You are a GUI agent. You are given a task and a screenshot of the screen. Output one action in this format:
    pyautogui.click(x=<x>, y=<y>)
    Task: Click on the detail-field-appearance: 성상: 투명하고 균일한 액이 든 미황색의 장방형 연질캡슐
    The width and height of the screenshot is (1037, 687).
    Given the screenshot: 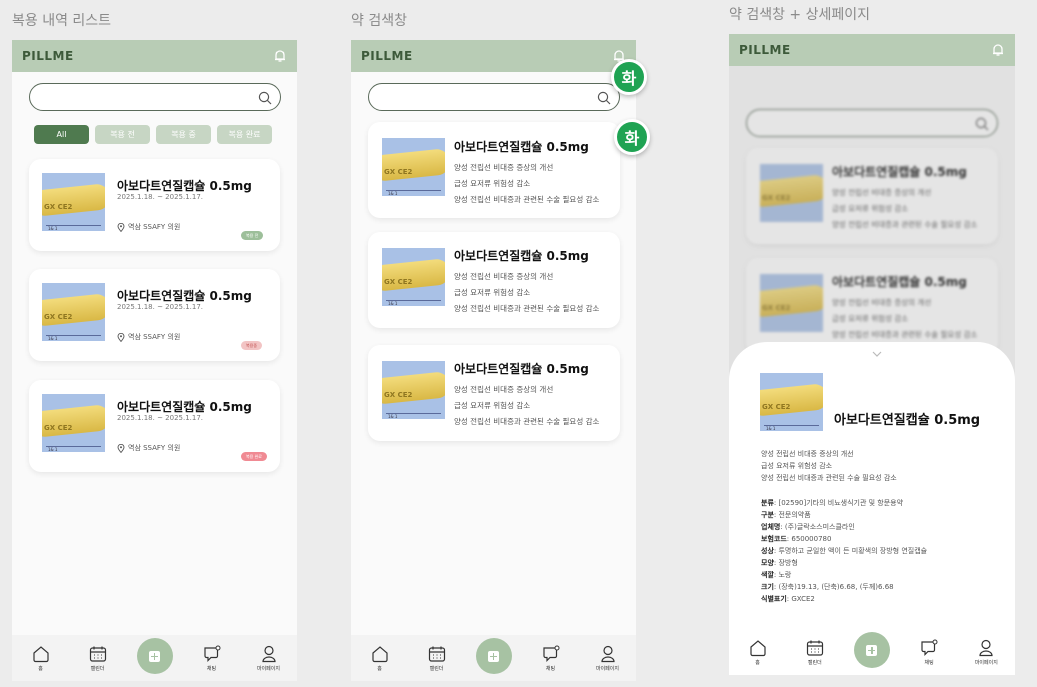 What is the action you would take?
    pyautogui.click(x=844, y=551)
    